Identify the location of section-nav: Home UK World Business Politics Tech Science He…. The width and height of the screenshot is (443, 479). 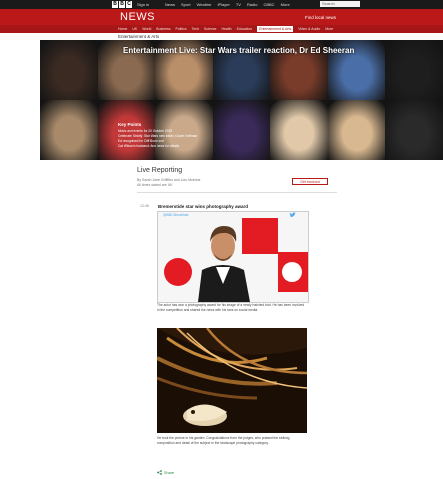
(225, 29).